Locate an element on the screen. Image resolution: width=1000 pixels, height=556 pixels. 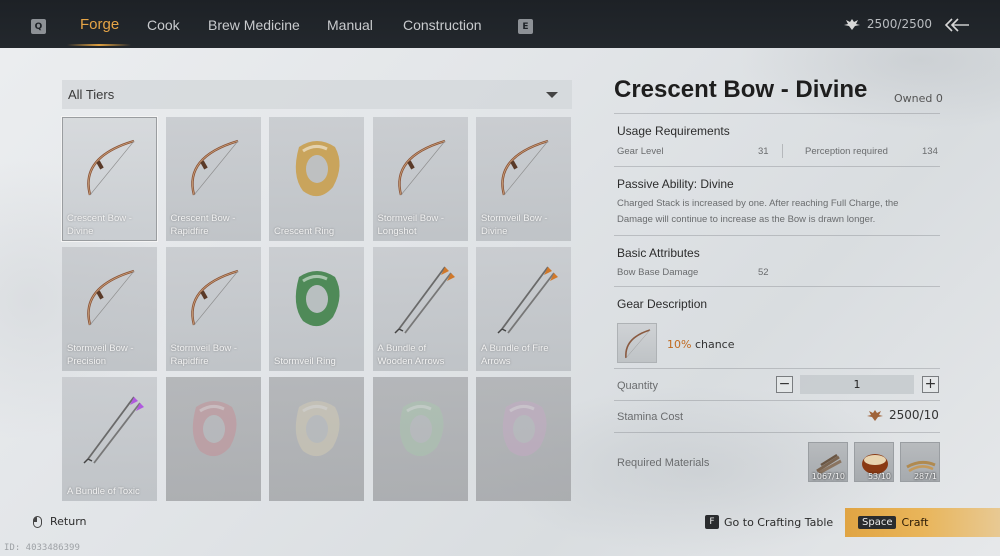
material-slot: 1067/10 is located at coordinates (828, 462).